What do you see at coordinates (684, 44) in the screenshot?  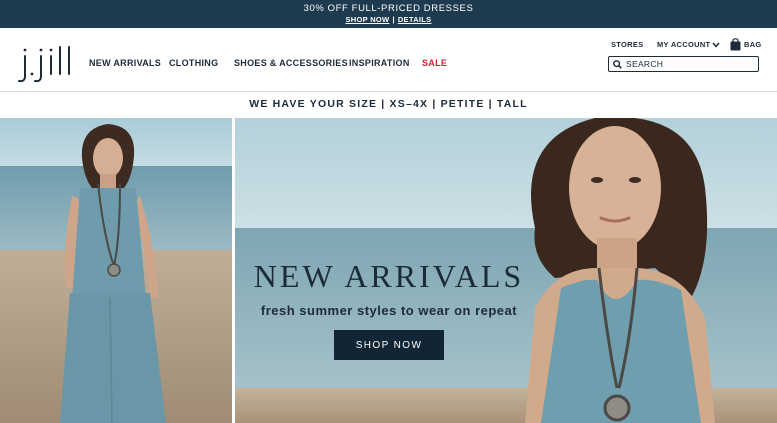 I see `my-account-label: MY ACCOUNT` at bounding box center [684, 44].